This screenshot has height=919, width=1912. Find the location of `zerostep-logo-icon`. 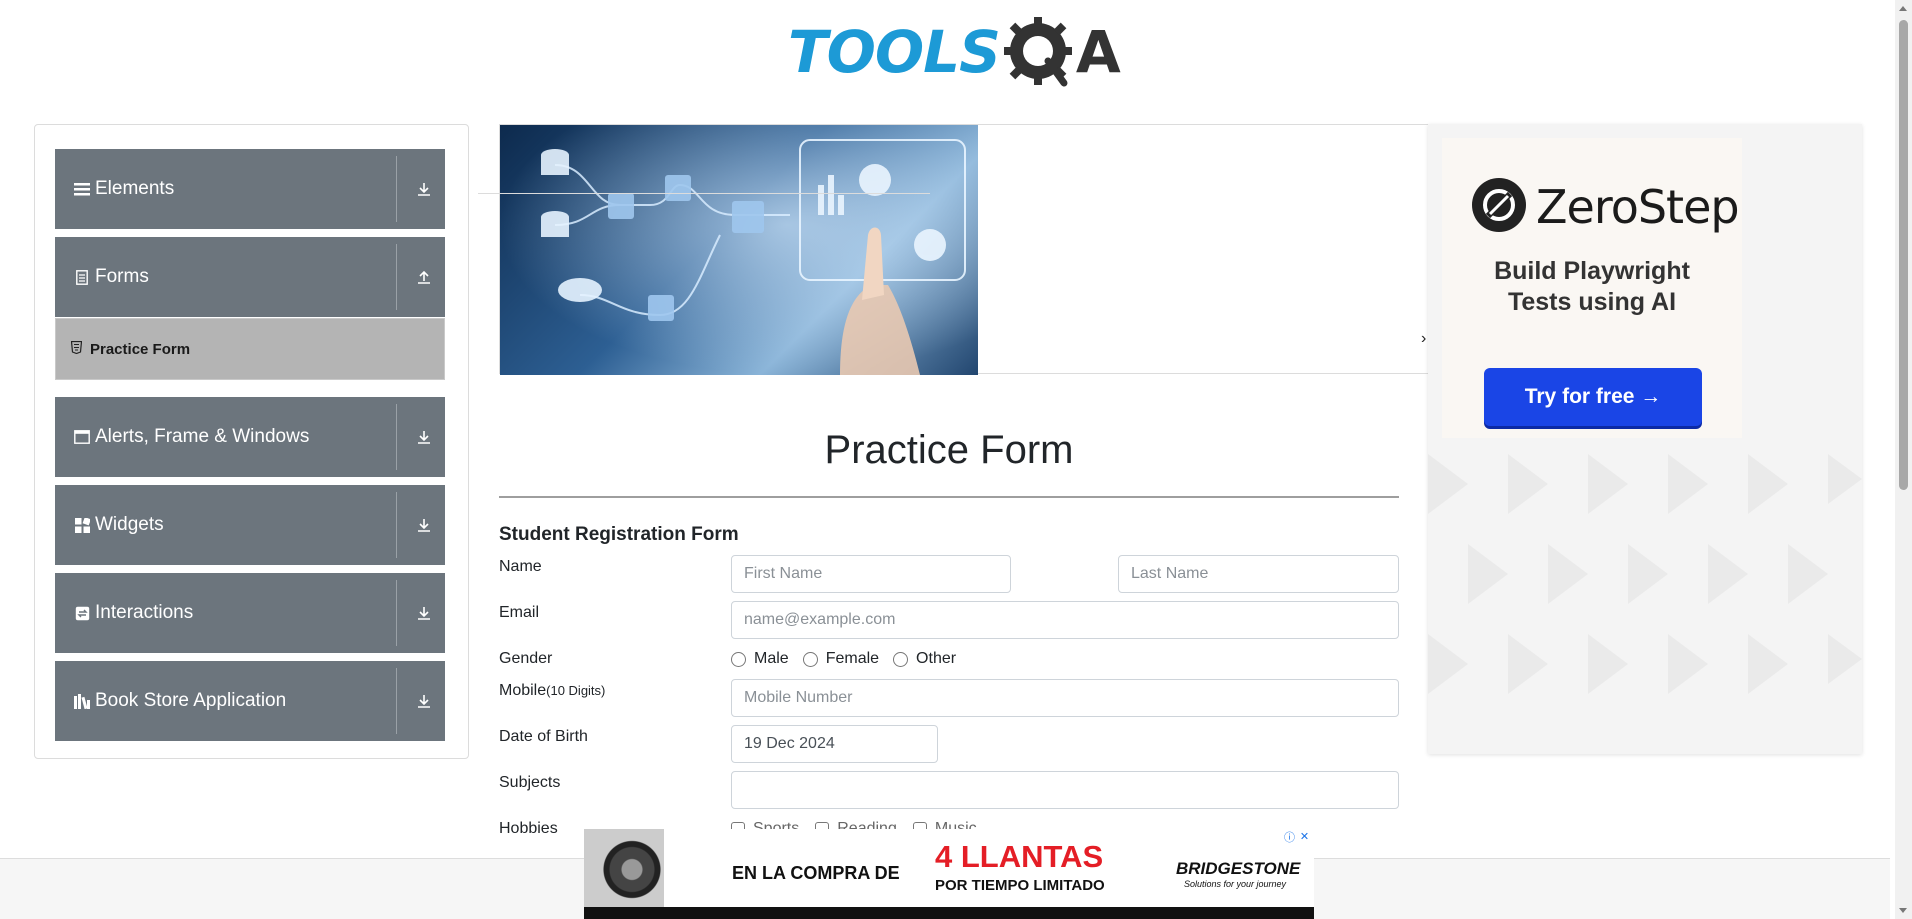

zerostep-logo-icon is located at coordinates (1499, 205).